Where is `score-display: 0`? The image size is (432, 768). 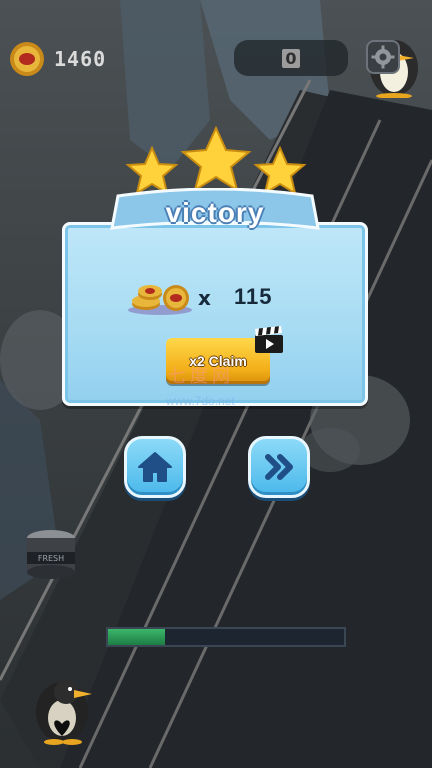
score-display: 0 is located at coordinates (291, 58).